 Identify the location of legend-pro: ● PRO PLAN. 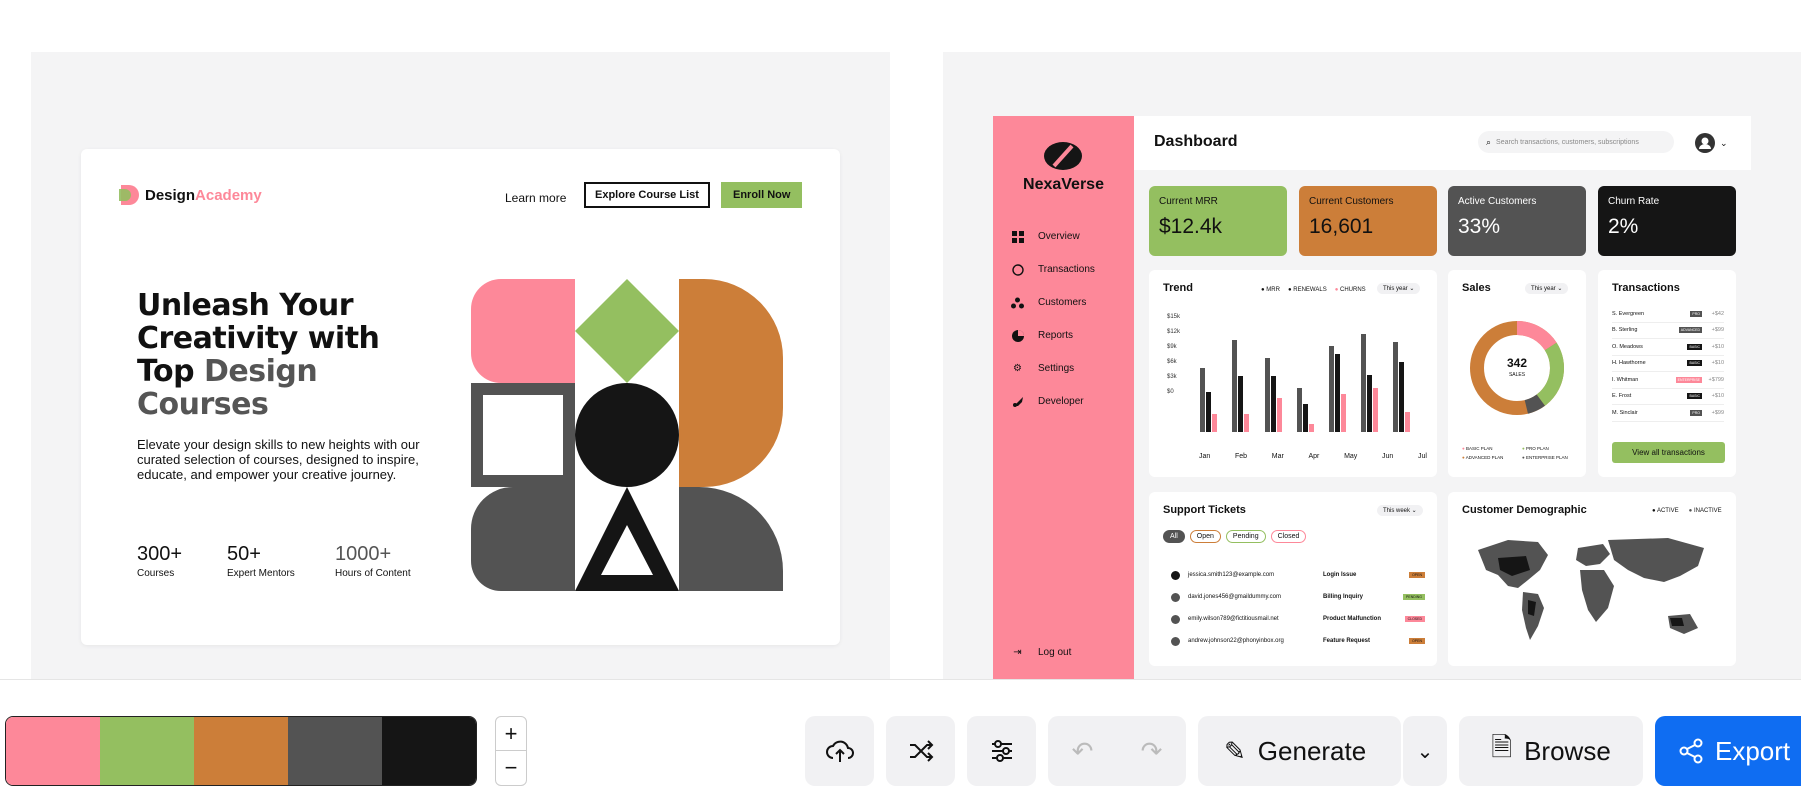
(1535, 448).